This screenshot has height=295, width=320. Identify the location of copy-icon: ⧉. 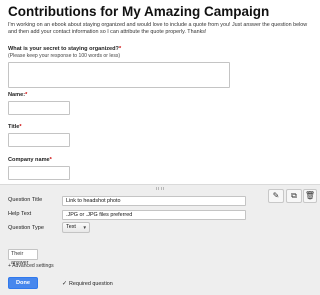
(294, 196).